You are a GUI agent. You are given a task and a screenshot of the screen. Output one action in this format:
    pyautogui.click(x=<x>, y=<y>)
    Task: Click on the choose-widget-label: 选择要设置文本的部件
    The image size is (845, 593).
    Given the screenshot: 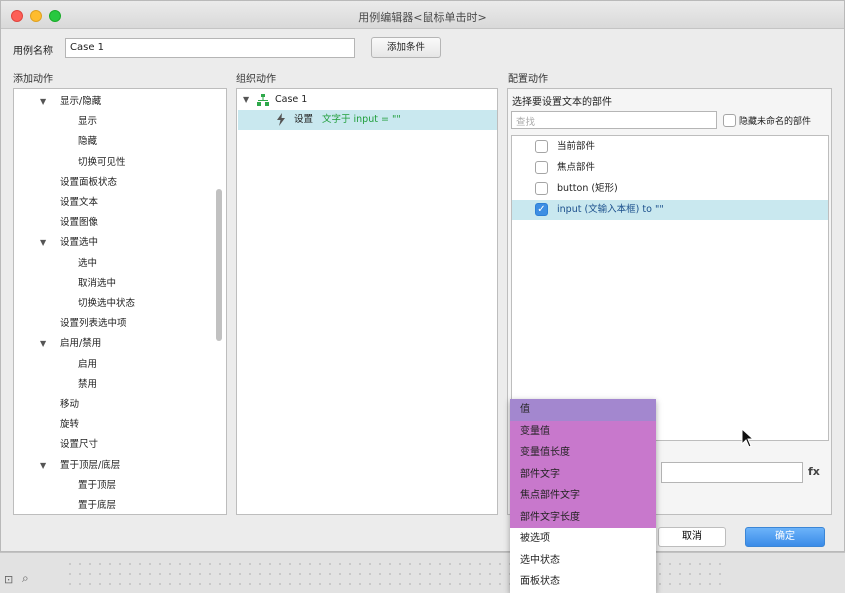 What is the action you would take?
    pyautogui.click(x=562, y=102)
    